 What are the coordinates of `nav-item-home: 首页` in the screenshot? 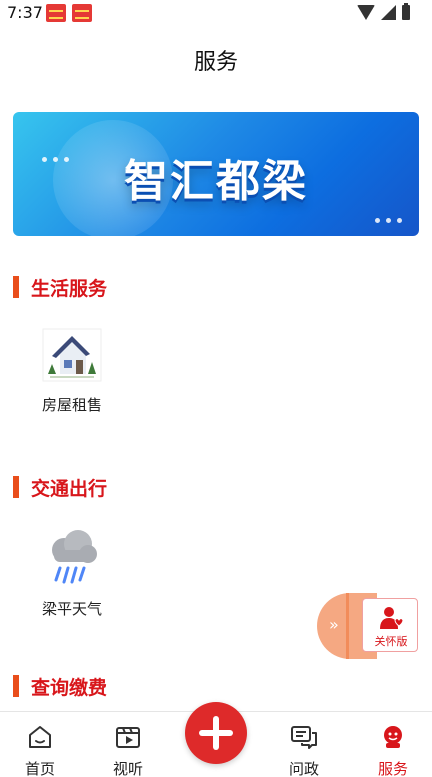 It's located at (40, 750).